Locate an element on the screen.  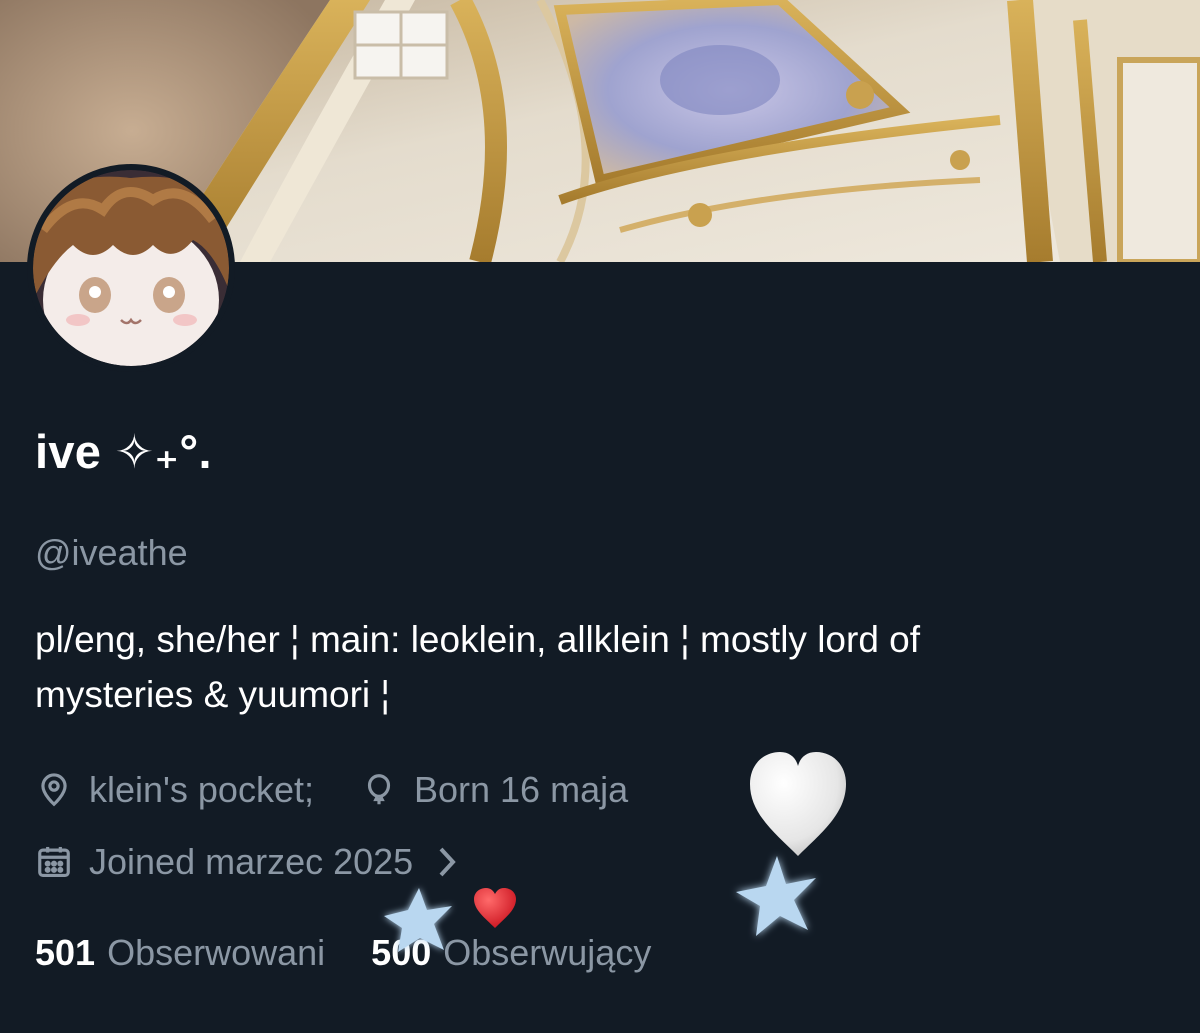
following-link: 501 Obserwowani is located at coordinates (180, 953).